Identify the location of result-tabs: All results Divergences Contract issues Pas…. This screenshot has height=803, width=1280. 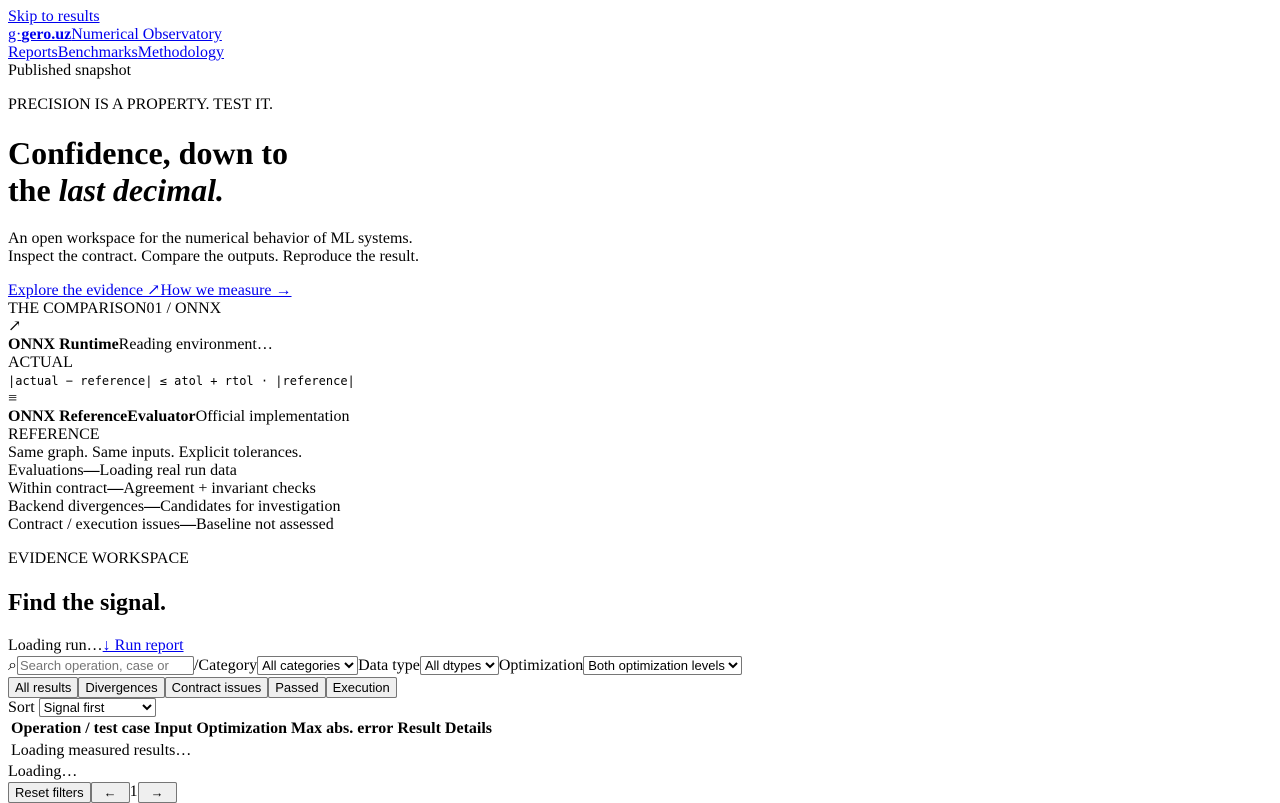
(640, 687).